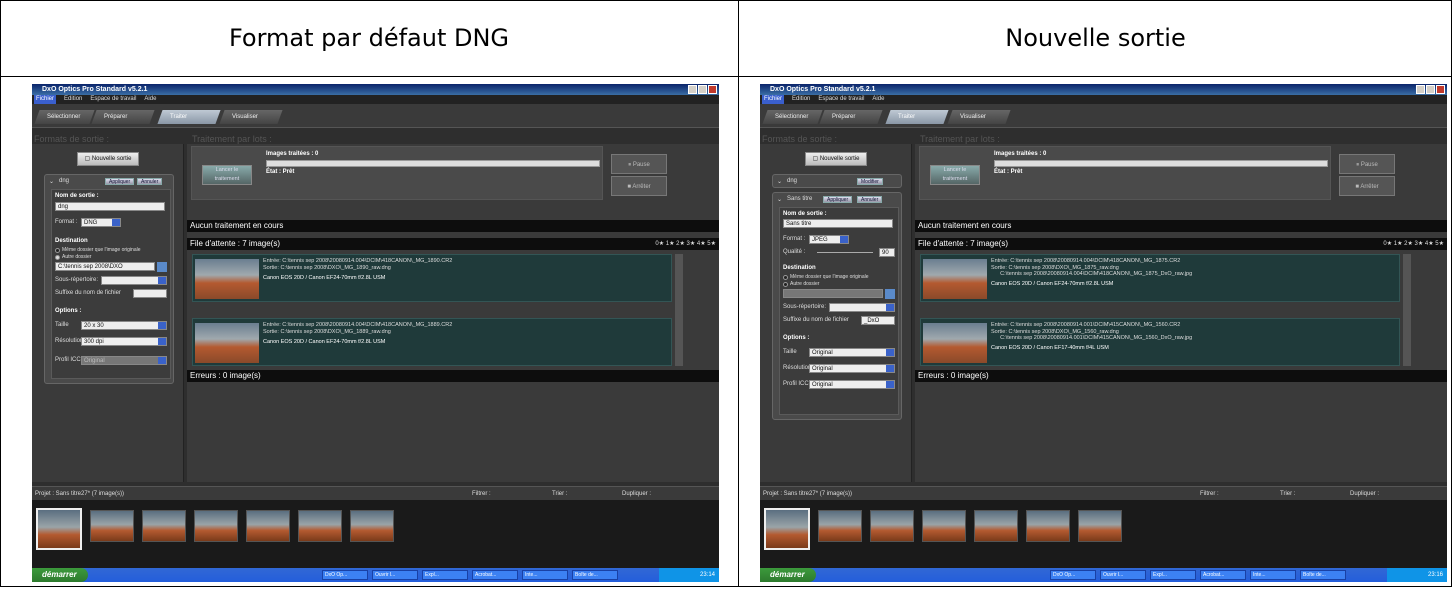 The height and width of the screenshot is (589, 1454). Describe the element at coordinates (852, 368) in the screenshot. I see `resolution-select: Original` at that location.